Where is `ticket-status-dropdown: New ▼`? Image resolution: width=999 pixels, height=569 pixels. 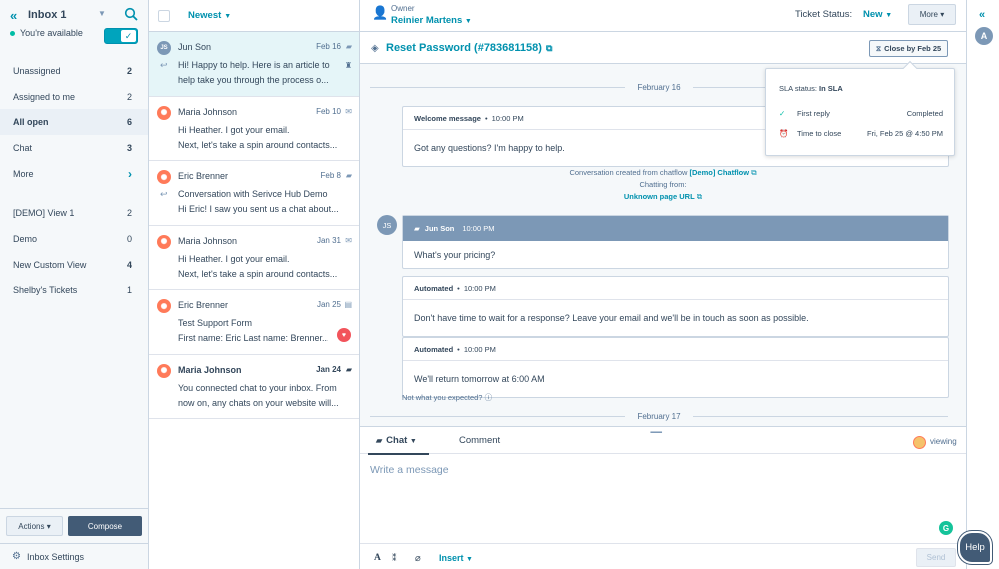
ticket-status-dropdown: New ▼ is located at coordinates (877, 14).